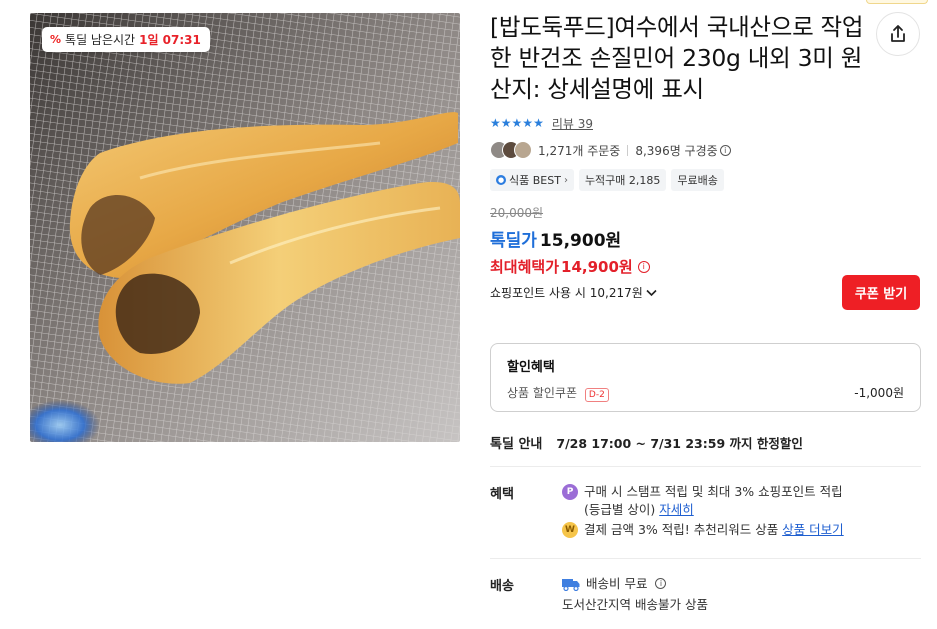 Image resolution: width=937 pixels, height=629 pixels. Describe the element at coordinates (713, 491) in the screenshot. I see `benefit-text: 구매 시 스탬프 적립 및 최대 3% 쇼핑포인트 적립` at that location.